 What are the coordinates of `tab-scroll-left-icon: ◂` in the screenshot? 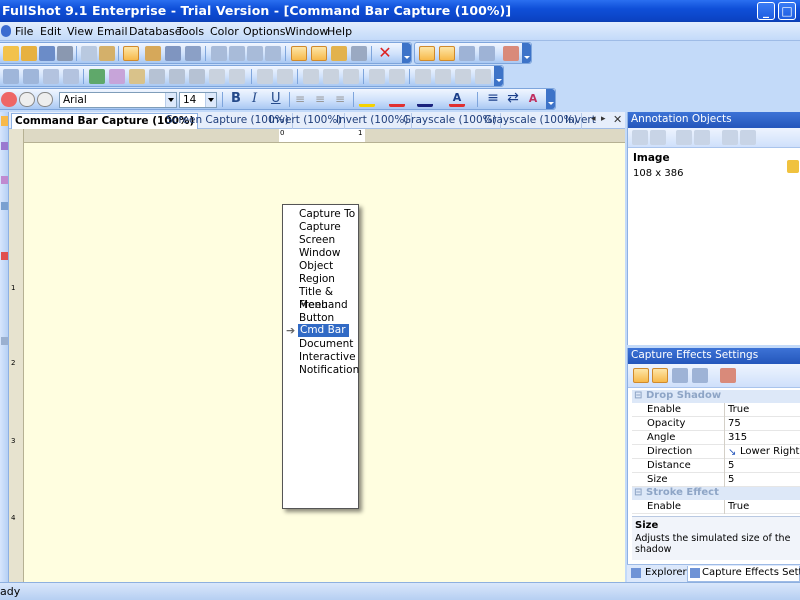 It's located at (593, 119).